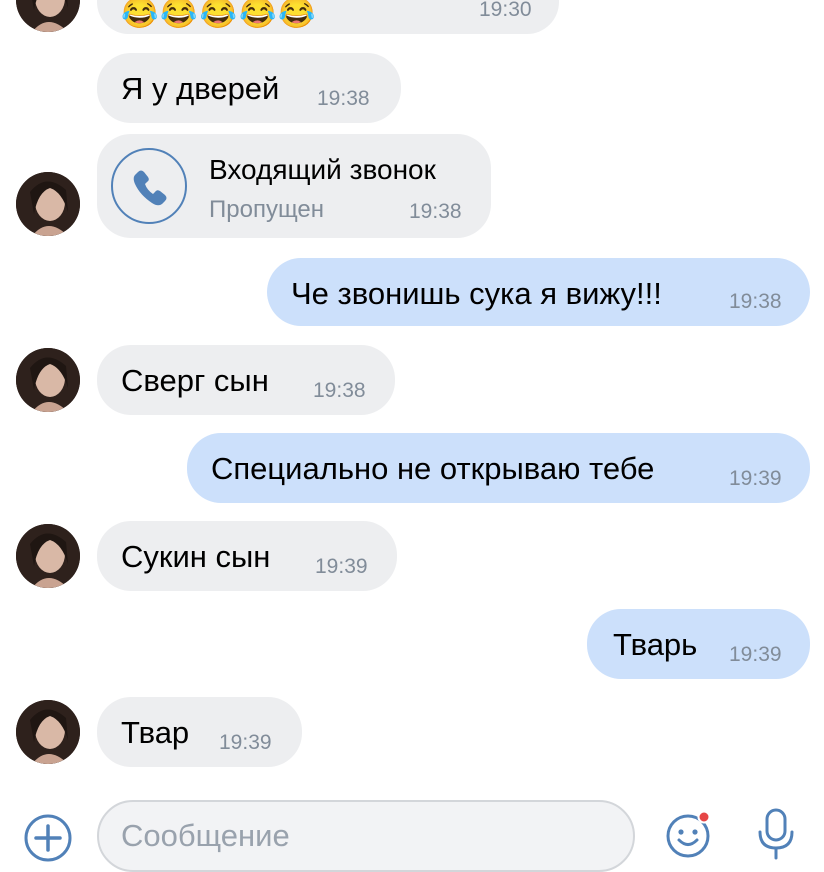 The height and width of the screenshot is (872, 824). I want to click on message-bubble-outgoing: Специально не открываю тебе 19:39, so click(498, 468).